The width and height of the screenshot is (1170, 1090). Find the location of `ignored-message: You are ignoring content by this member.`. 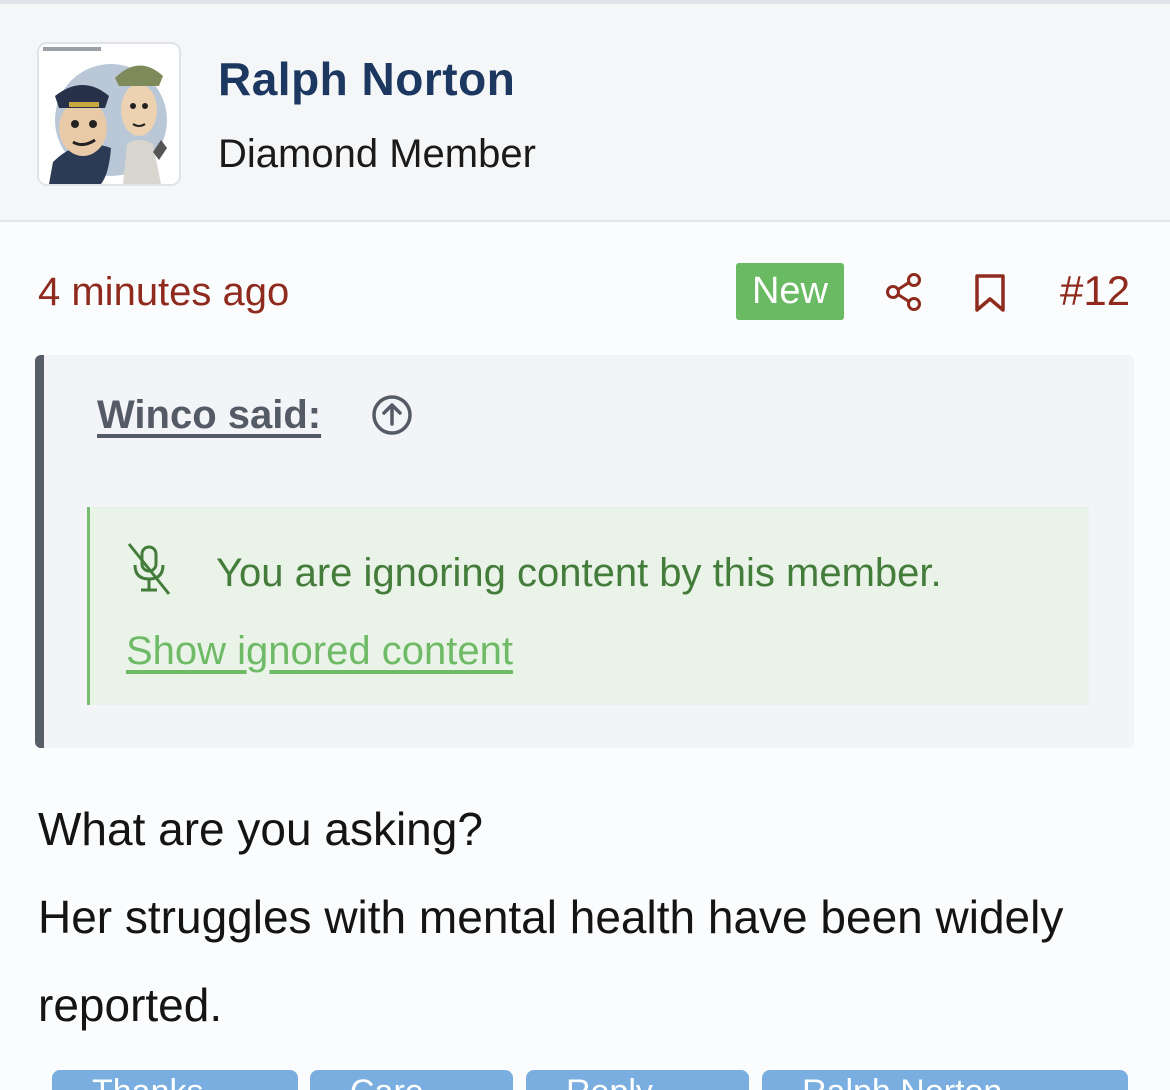

ignored-message: You are ignoring content by this member. is located at coordinates (579, 573).